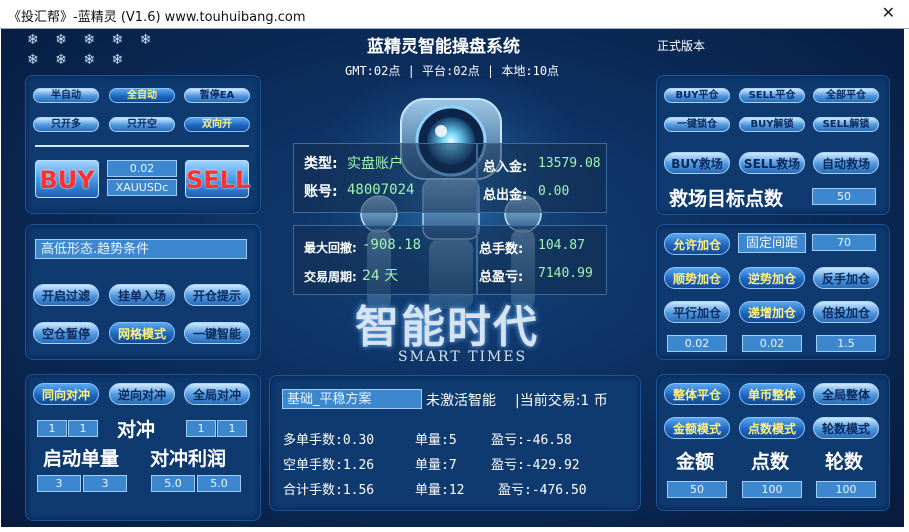 This screenshot has height=532, width=909. Describe the element at coordinates (846, 489) in the screenshot. I see `rounds-input: 100` at that location.